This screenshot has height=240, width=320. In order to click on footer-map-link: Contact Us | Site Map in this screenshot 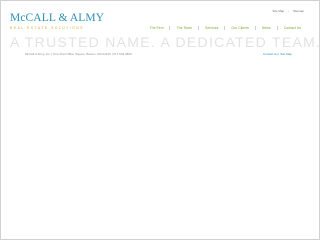, I will do `click(277, 54)`.